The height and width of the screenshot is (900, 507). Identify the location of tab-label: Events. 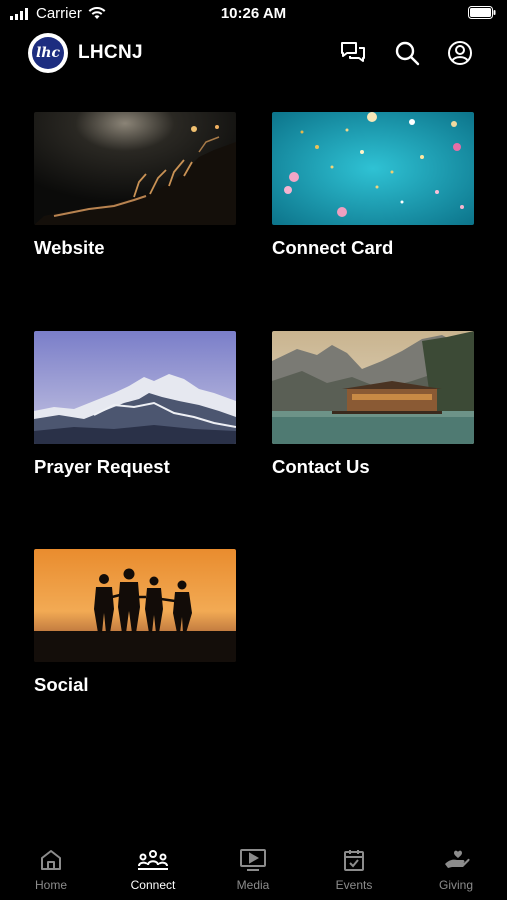
(354, 885).